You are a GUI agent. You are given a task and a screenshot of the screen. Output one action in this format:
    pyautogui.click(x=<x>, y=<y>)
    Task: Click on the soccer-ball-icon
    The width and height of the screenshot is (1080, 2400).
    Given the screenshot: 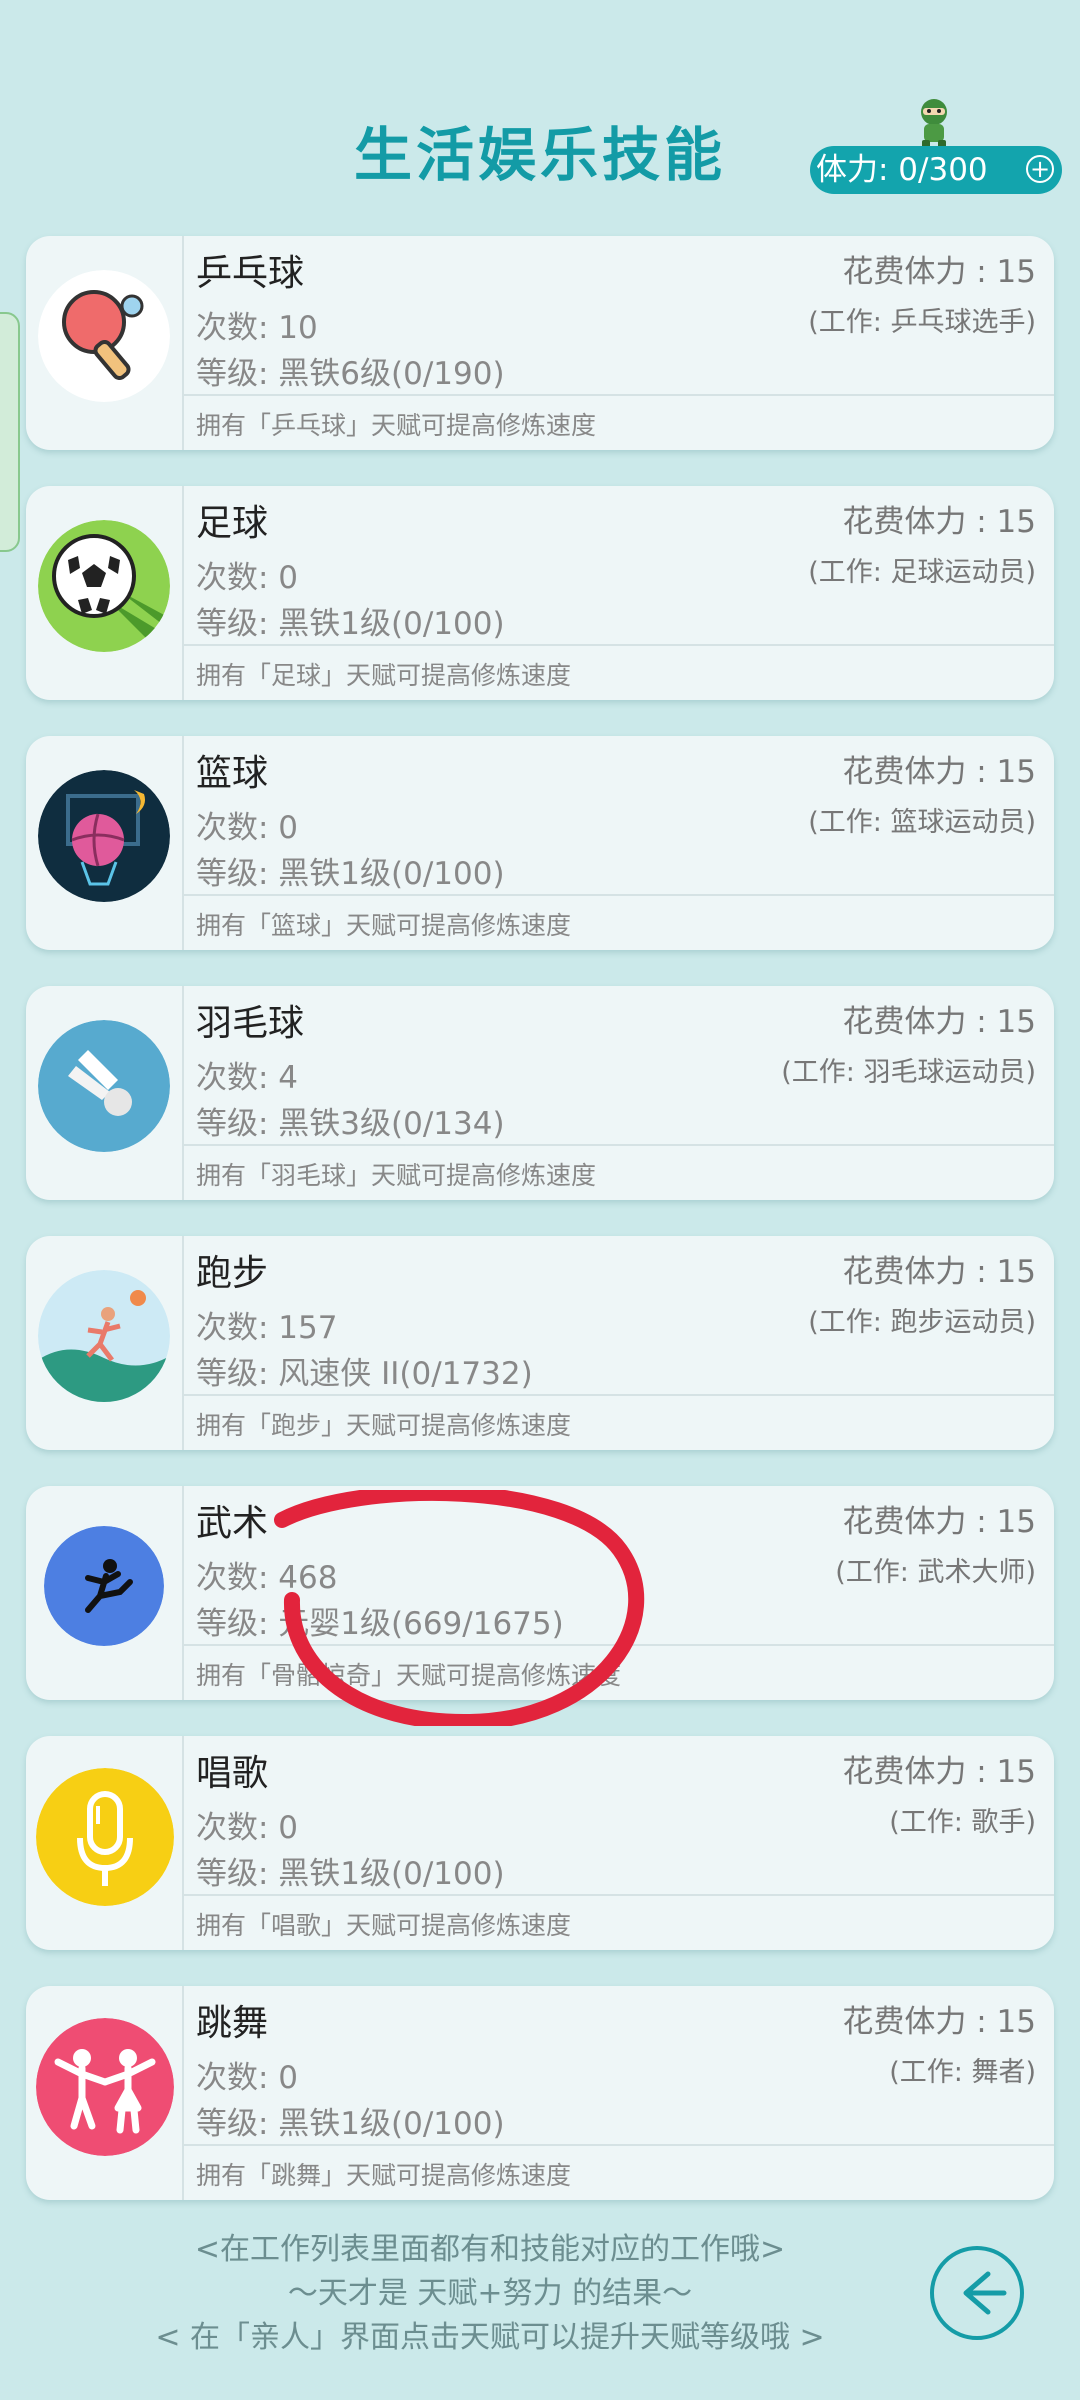 What is the action you would take?
    pyautogui.click(x=104, y=586)
    